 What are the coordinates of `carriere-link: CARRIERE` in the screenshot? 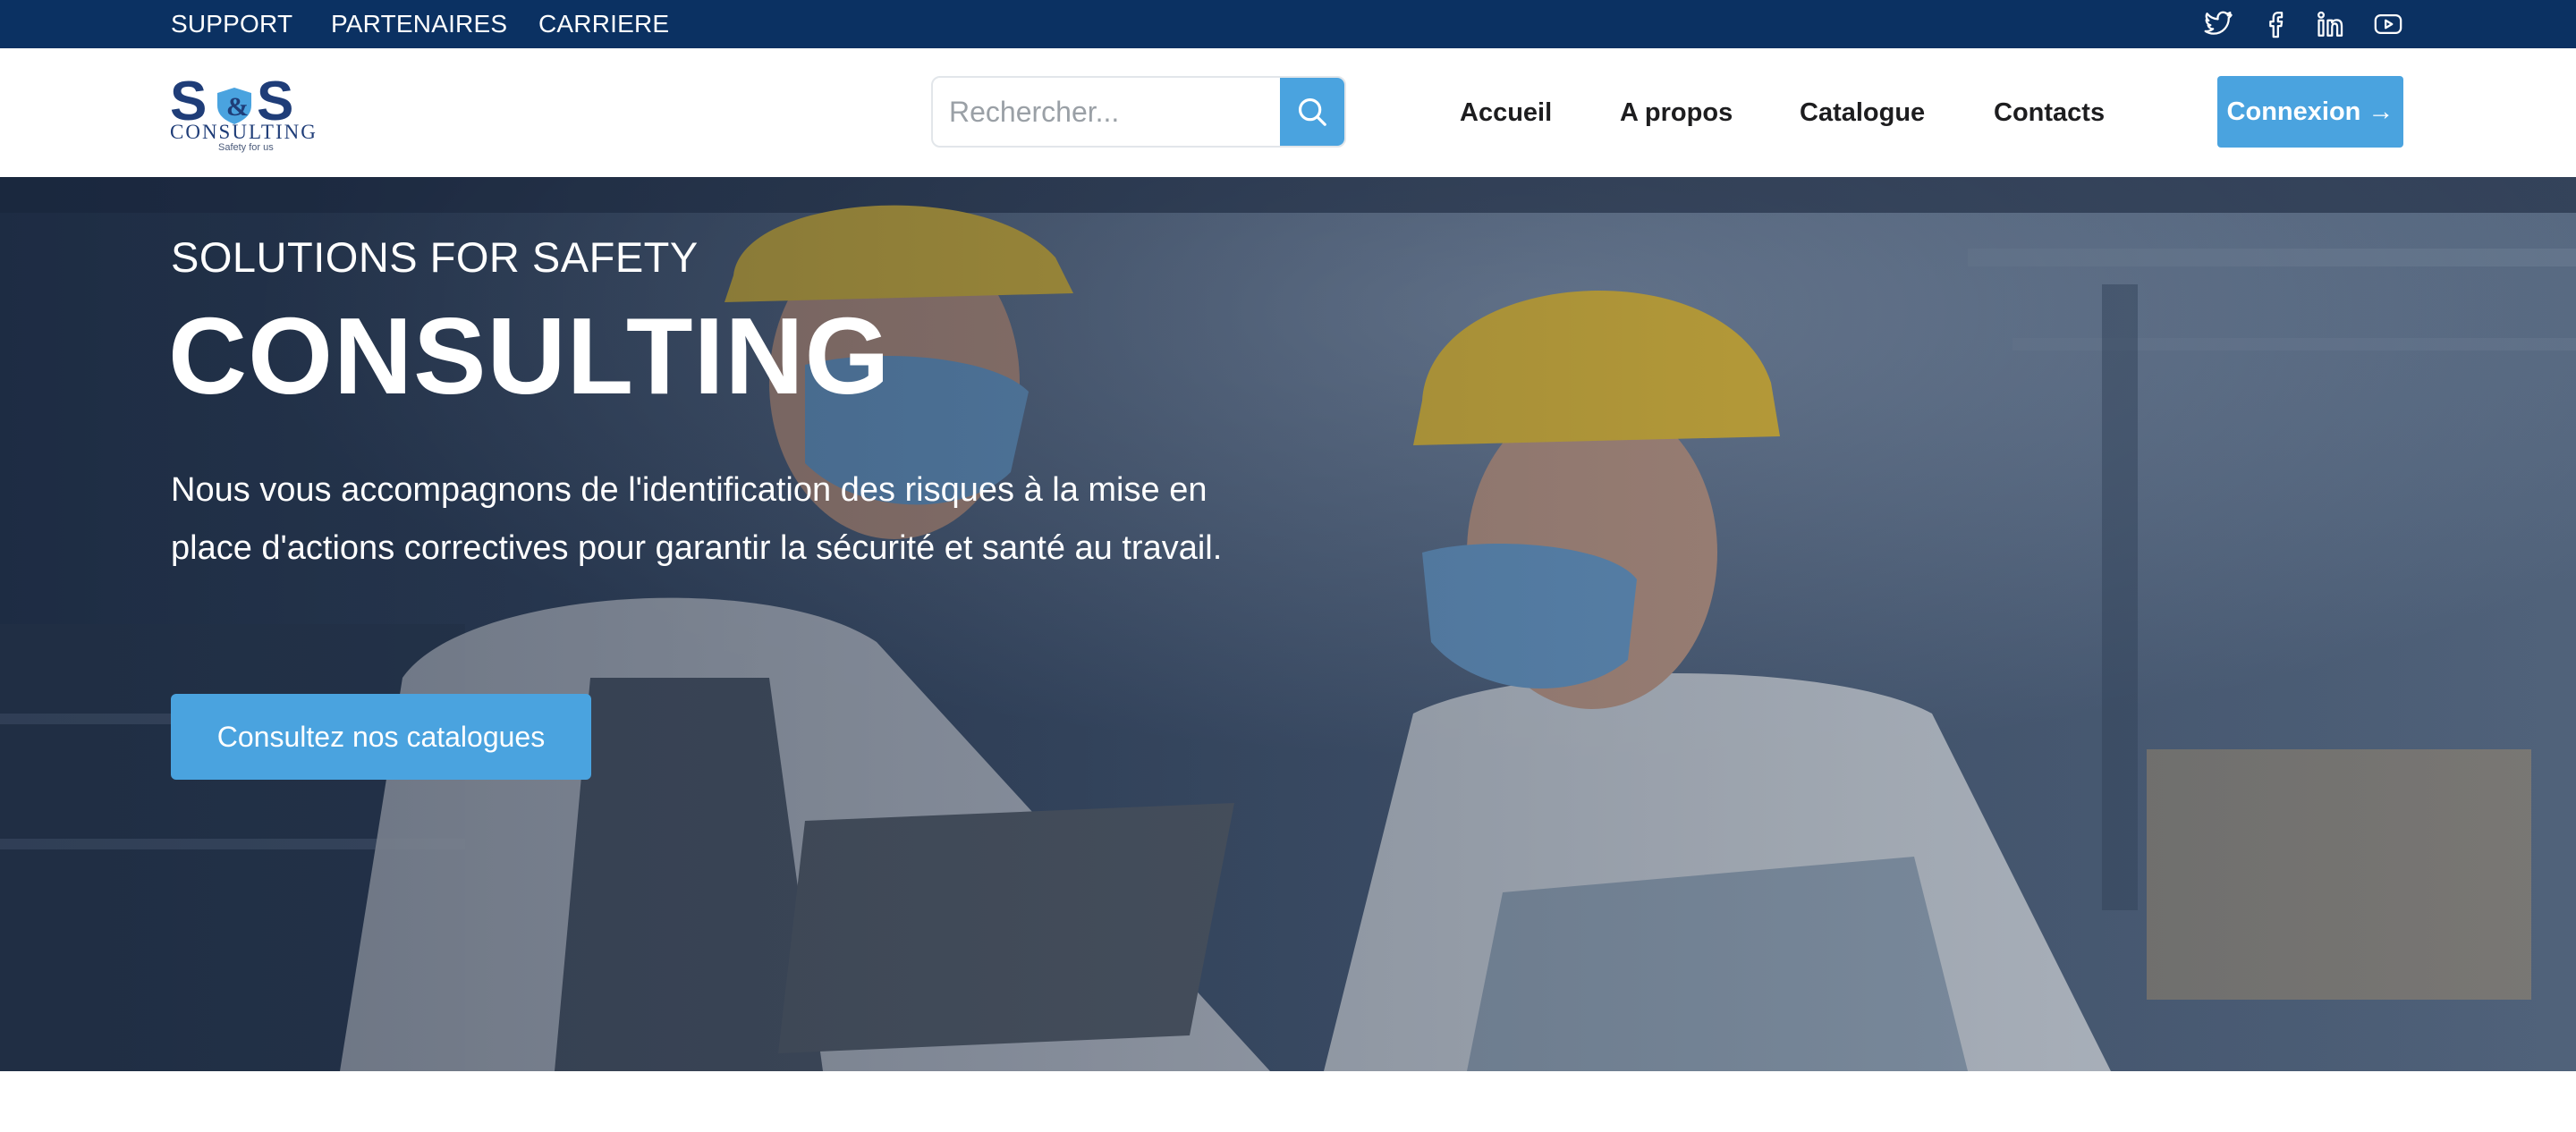 It's located at (603, 24).